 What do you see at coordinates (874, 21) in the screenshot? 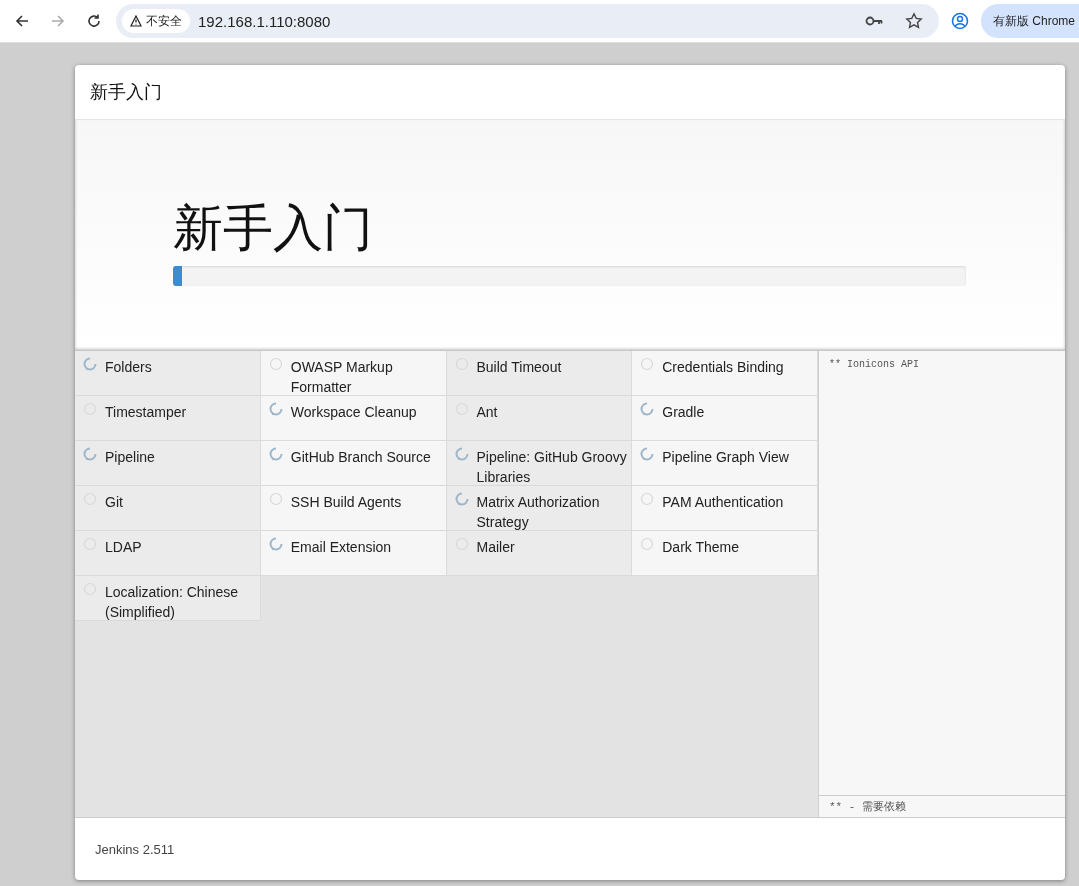
I see `key-icon` at bounding box center [874, 21].